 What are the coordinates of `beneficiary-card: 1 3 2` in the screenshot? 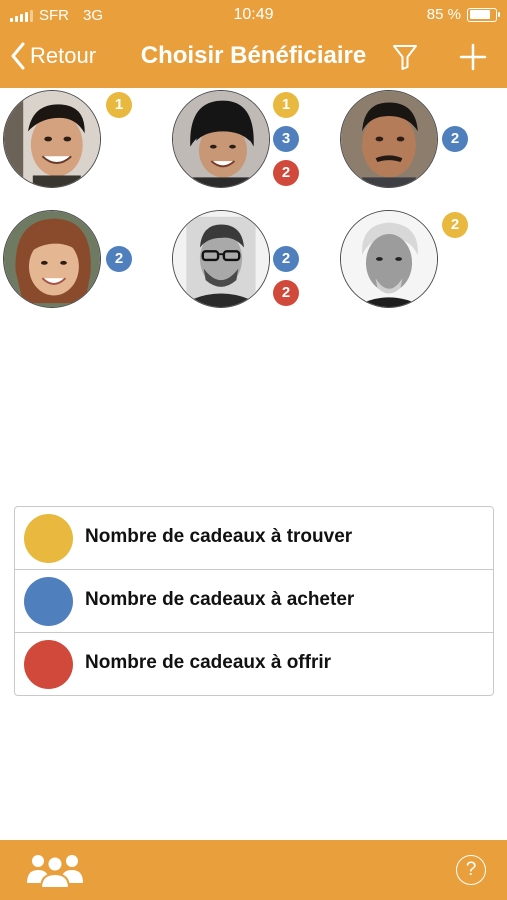 It's located at (235, 139).